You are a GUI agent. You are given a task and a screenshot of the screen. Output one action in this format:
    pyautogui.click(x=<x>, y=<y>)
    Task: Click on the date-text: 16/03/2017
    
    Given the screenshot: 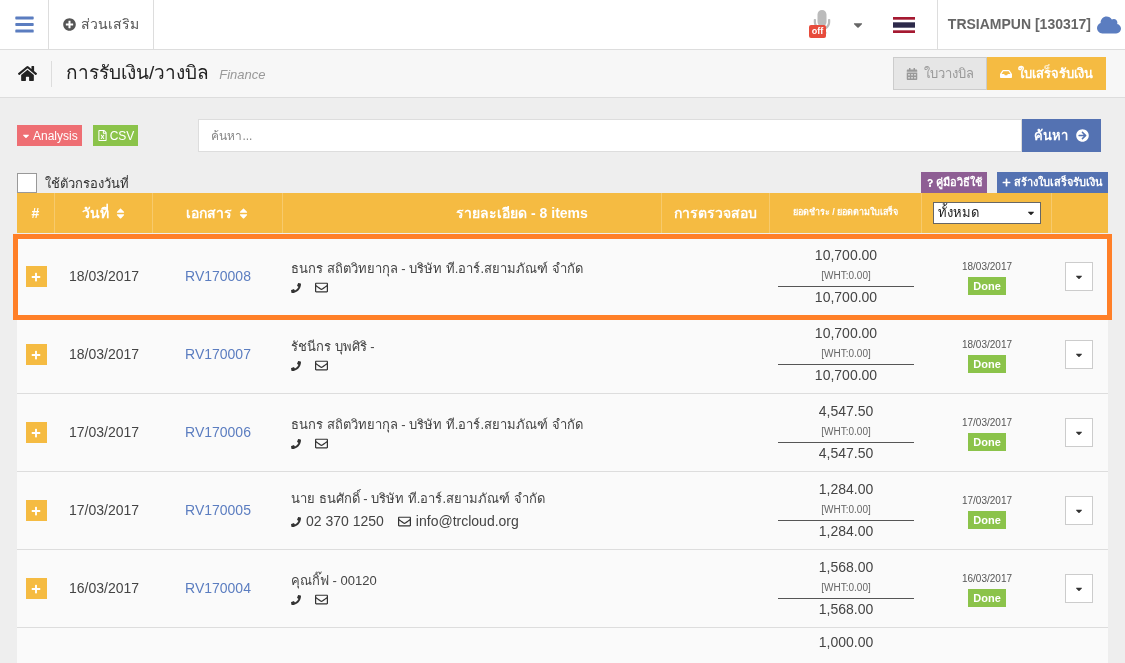 What is the action you would take?
    pyautogui.click(x=104, y=588)
    